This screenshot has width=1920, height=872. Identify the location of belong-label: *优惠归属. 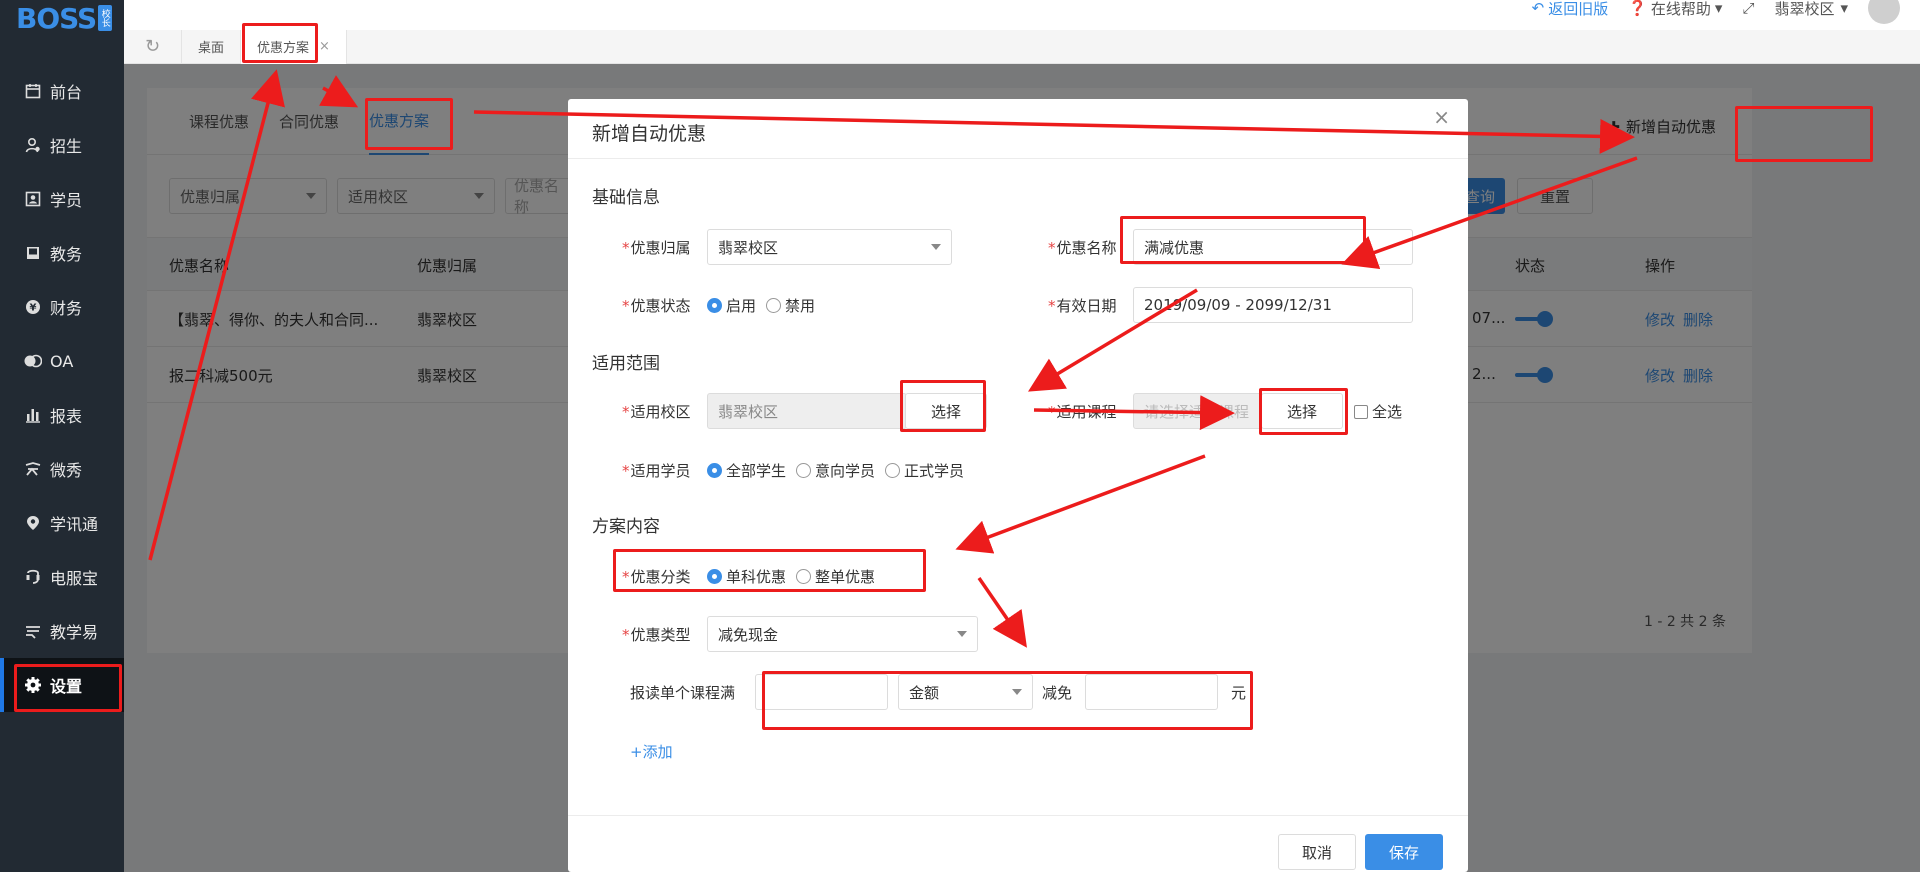
(656, 248).